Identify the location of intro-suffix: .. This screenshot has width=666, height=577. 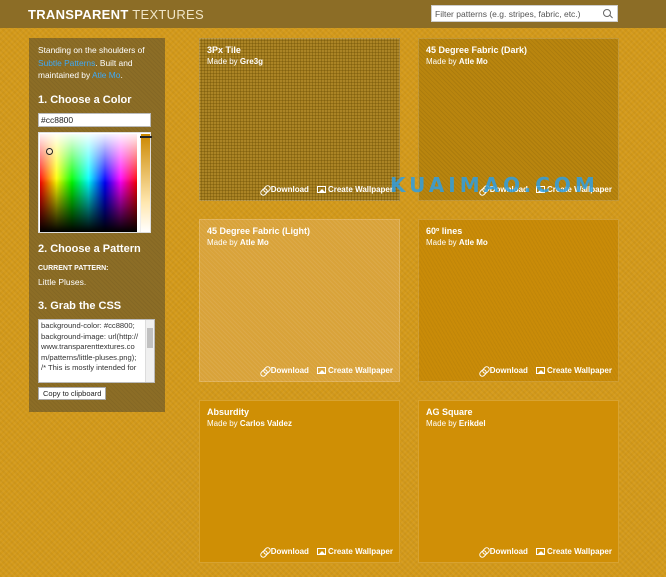
(121, 75).